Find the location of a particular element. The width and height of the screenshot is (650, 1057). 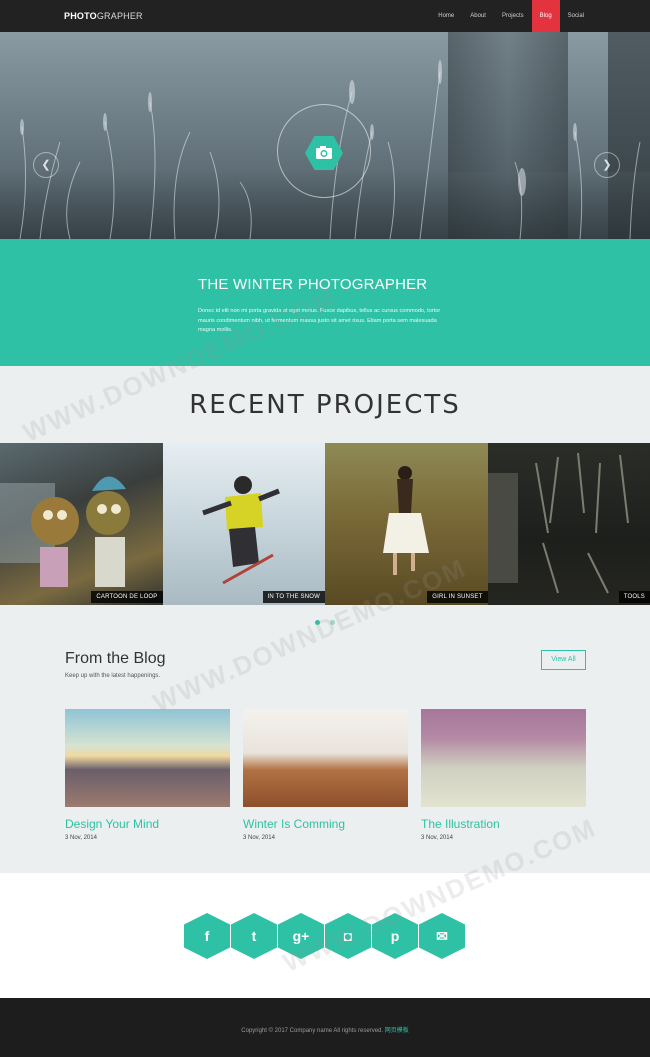

nav-about: About is located at coordinates (478, 16).